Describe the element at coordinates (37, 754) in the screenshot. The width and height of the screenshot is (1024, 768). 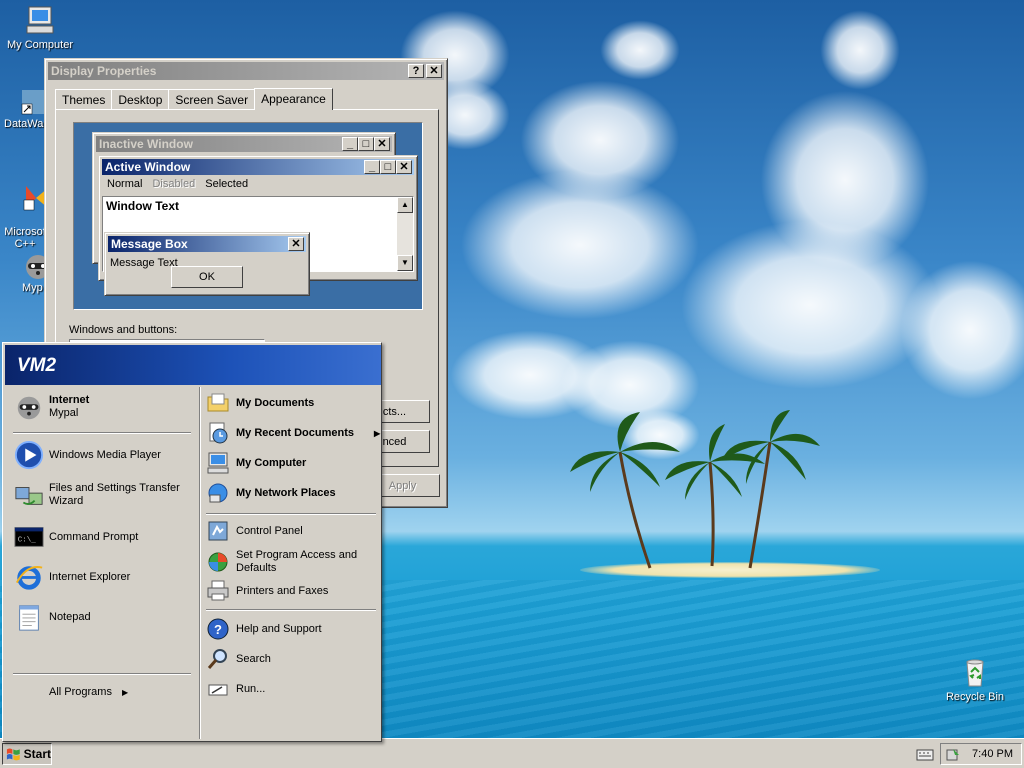
I see `start-label: Start` at that location.